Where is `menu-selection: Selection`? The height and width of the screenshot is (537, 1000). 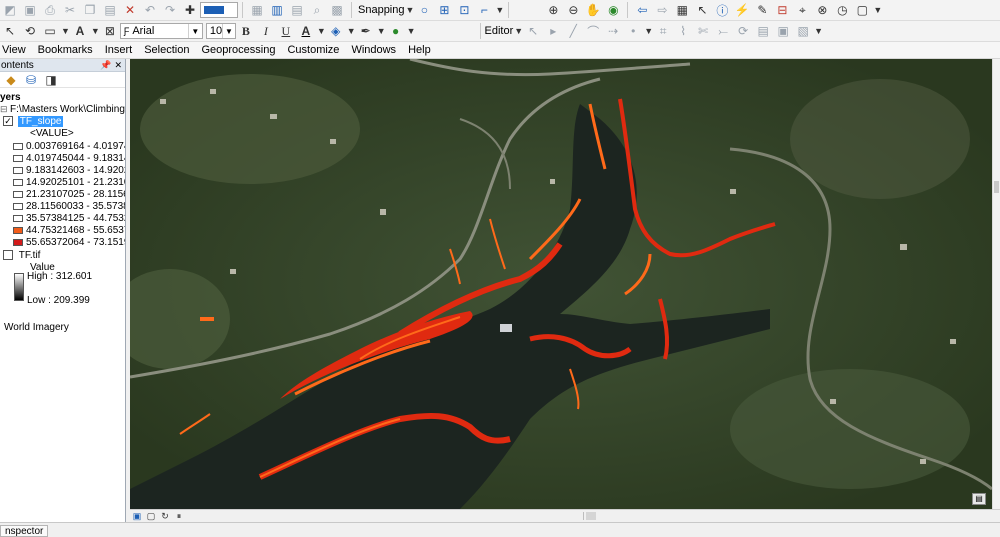 menu-selection: Selection is located at coordinates (166, 50).